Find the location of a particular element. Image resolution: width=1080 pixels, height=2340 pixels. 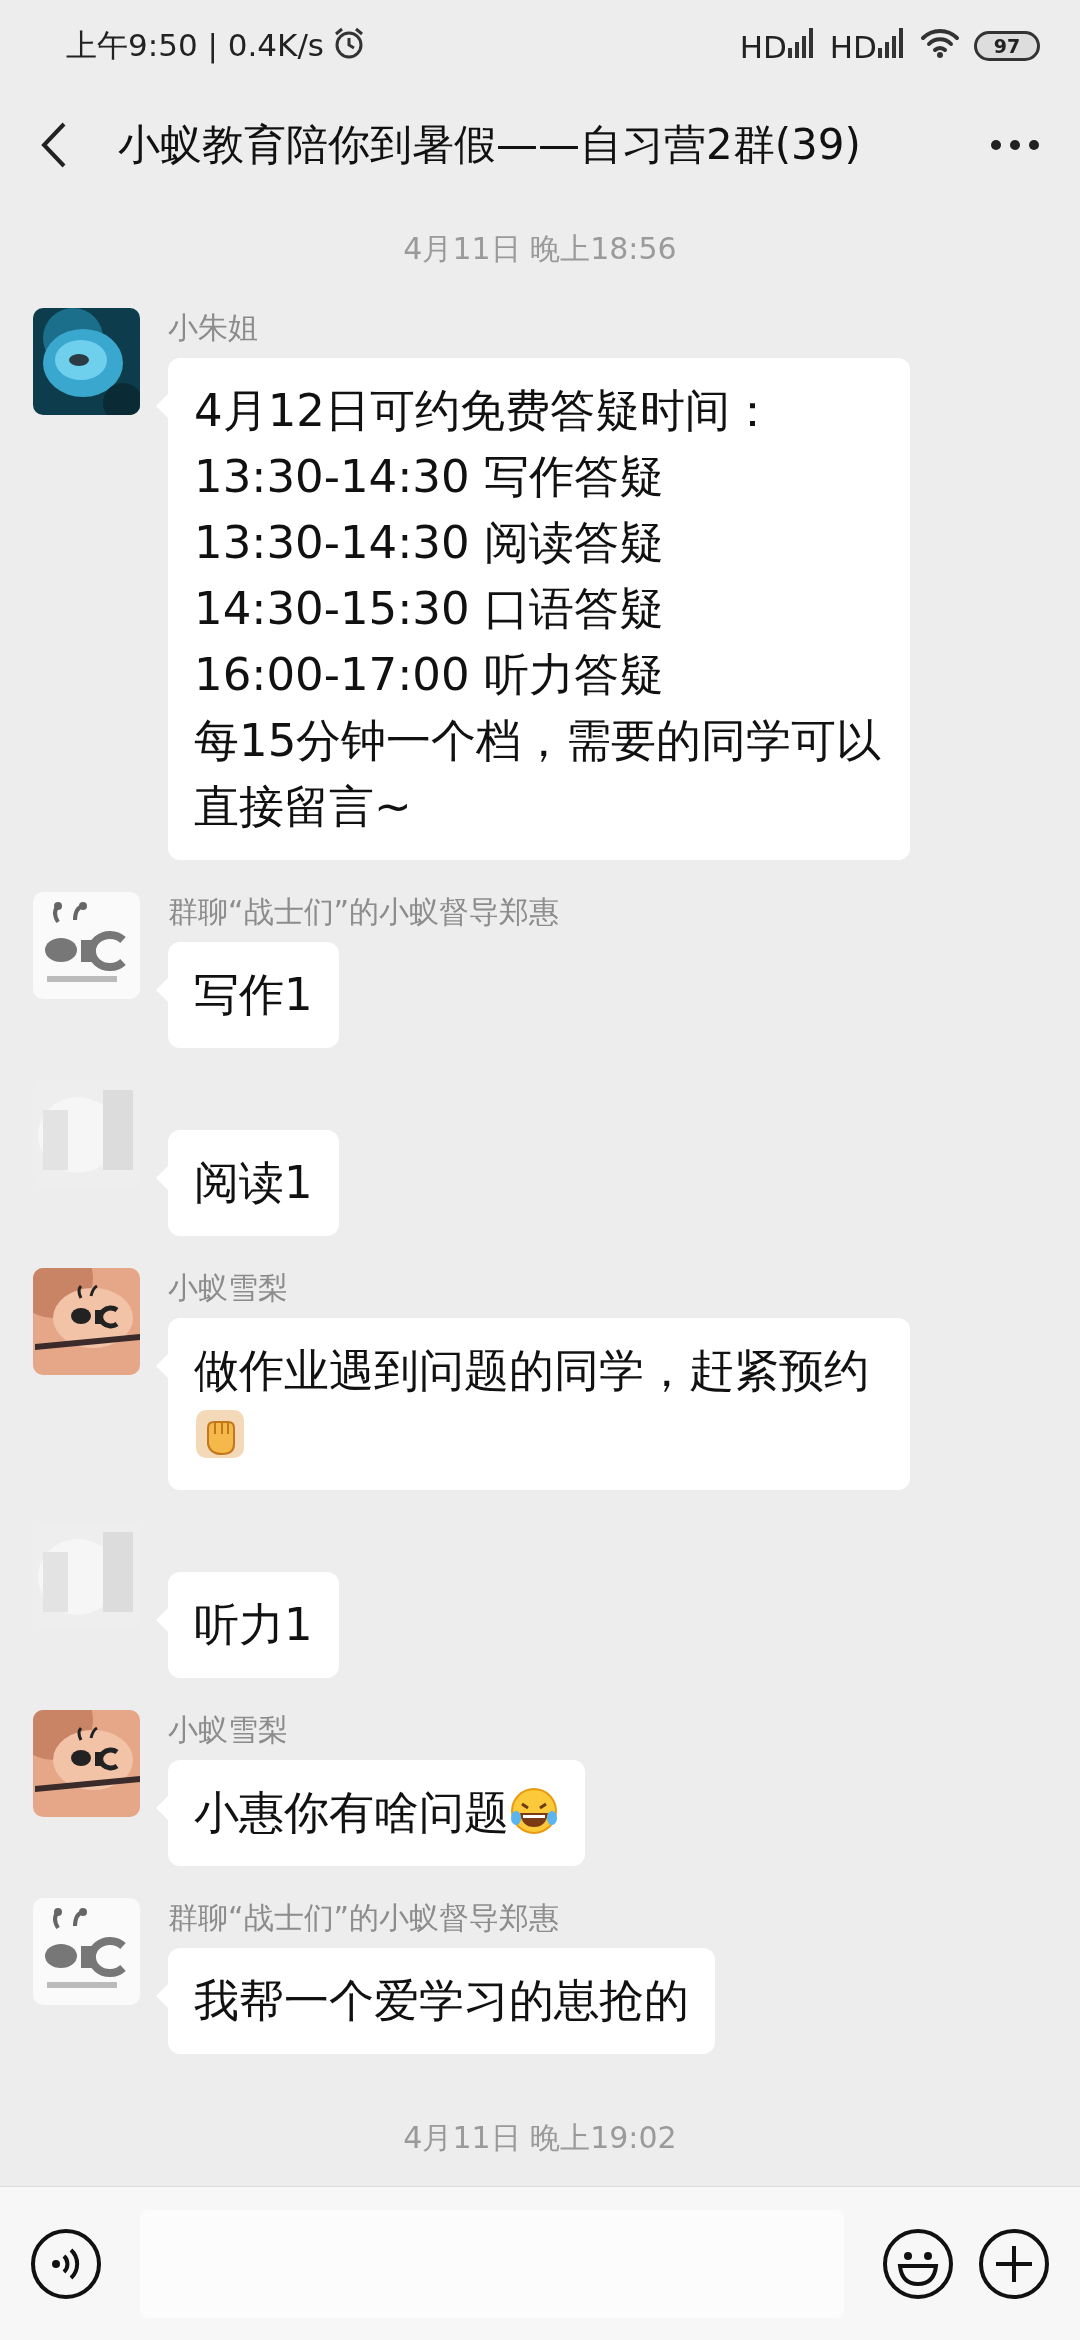

chat-title: 小蚁教育陪你到暑假——自习营2群(39) is located at coordinates (490, 144).